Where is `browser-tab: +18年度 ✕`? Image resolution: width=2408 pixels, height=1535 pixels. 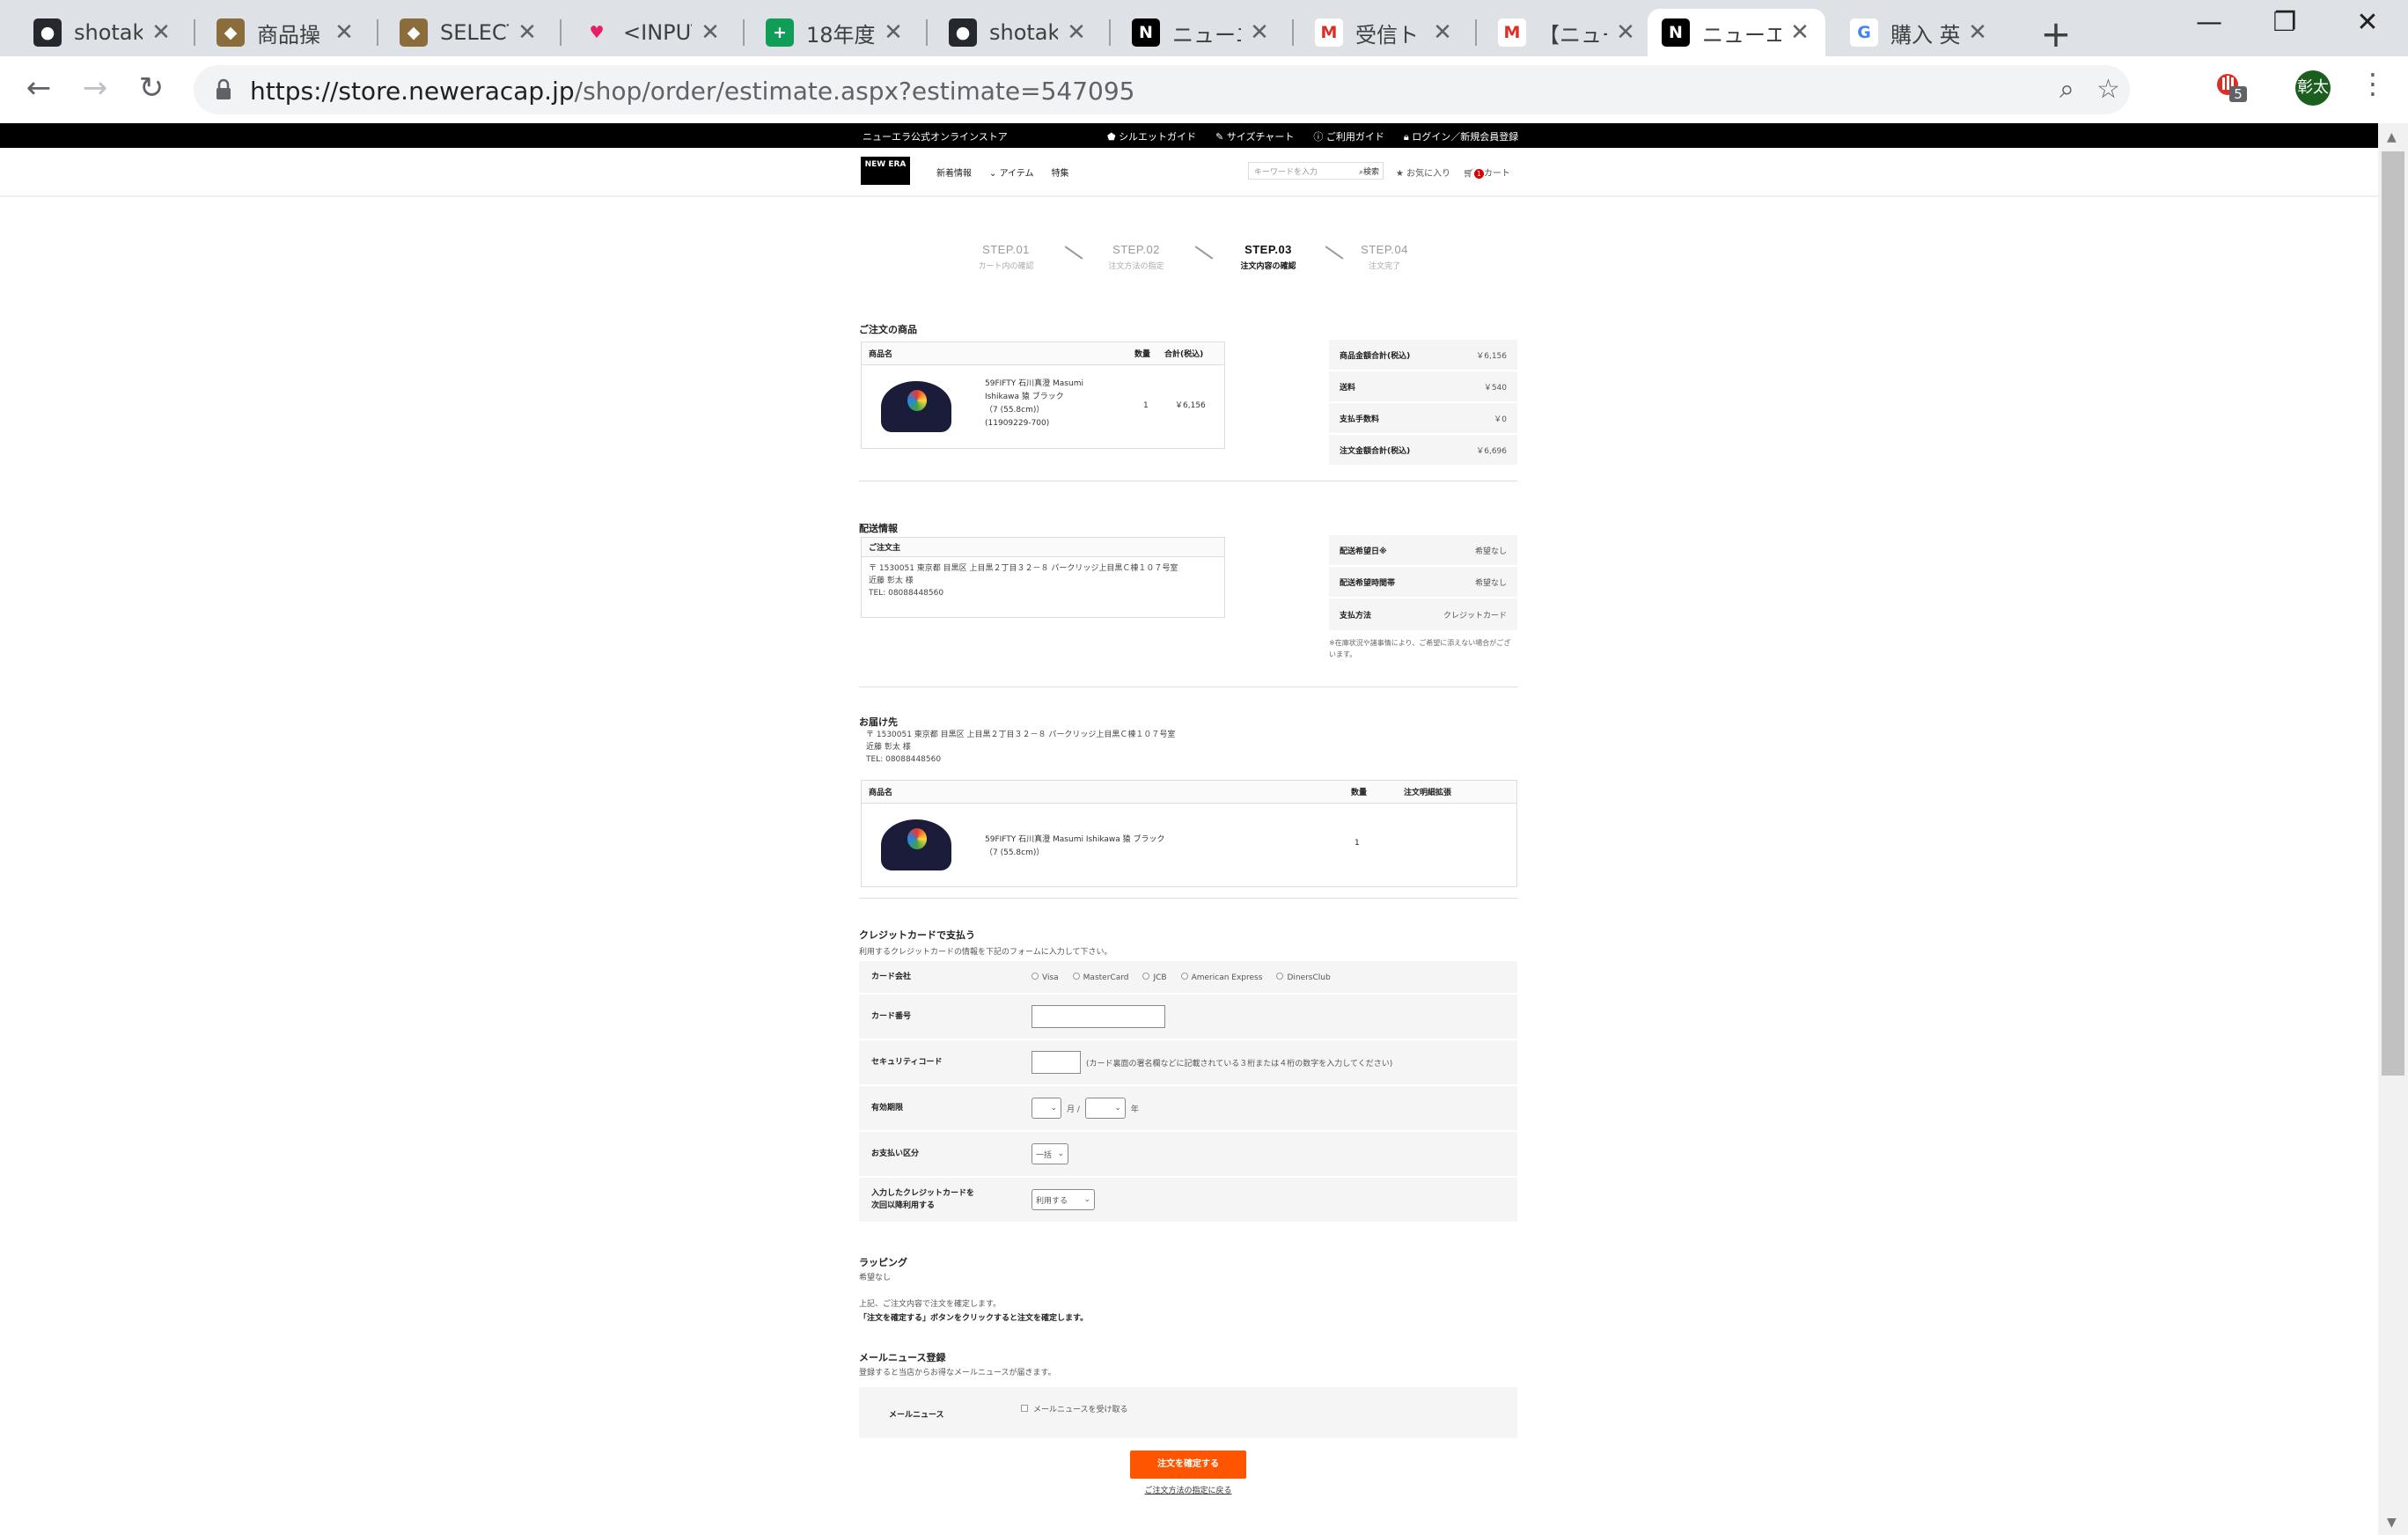 browser-tab: +18年度 ✕ is located at coordinates (835, 32).